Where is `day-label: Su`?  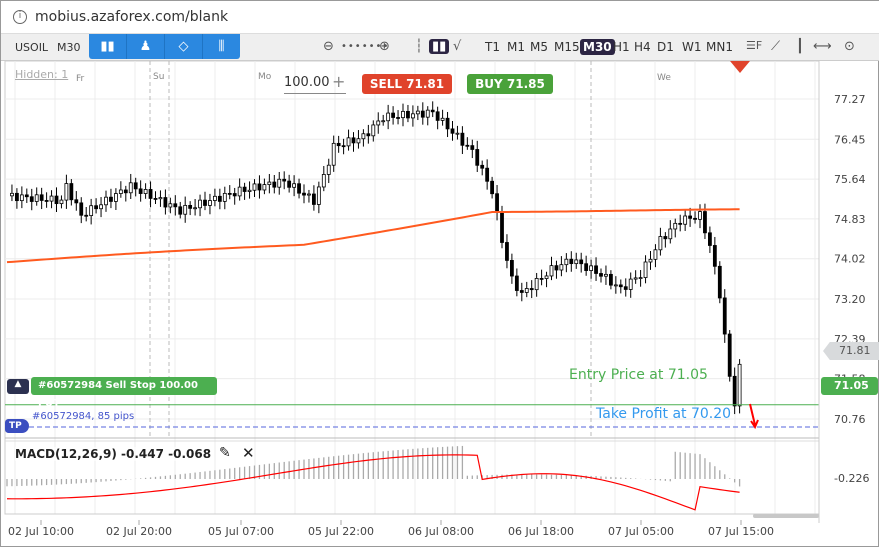
day-label: Su is located at coordinates (159, 77).